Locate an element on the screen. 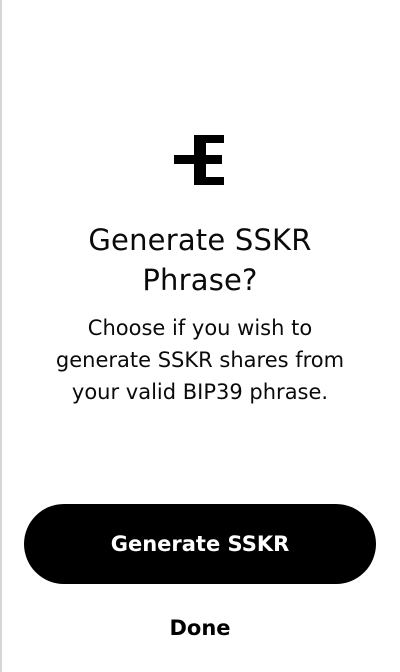  generate-sskr-button: Generate SSKR is located at coordinates (200, 544).